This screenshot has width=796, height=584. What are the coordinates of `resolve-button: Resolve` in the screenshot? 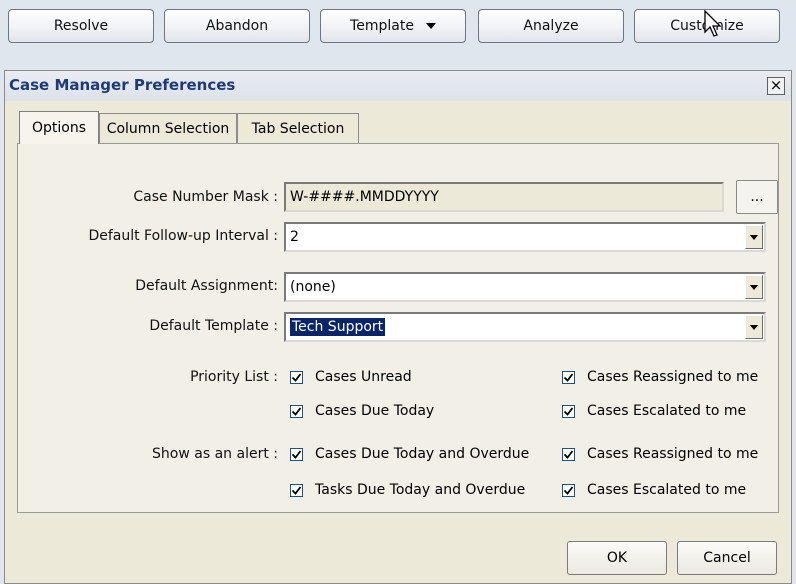 It's located at (81, 26).